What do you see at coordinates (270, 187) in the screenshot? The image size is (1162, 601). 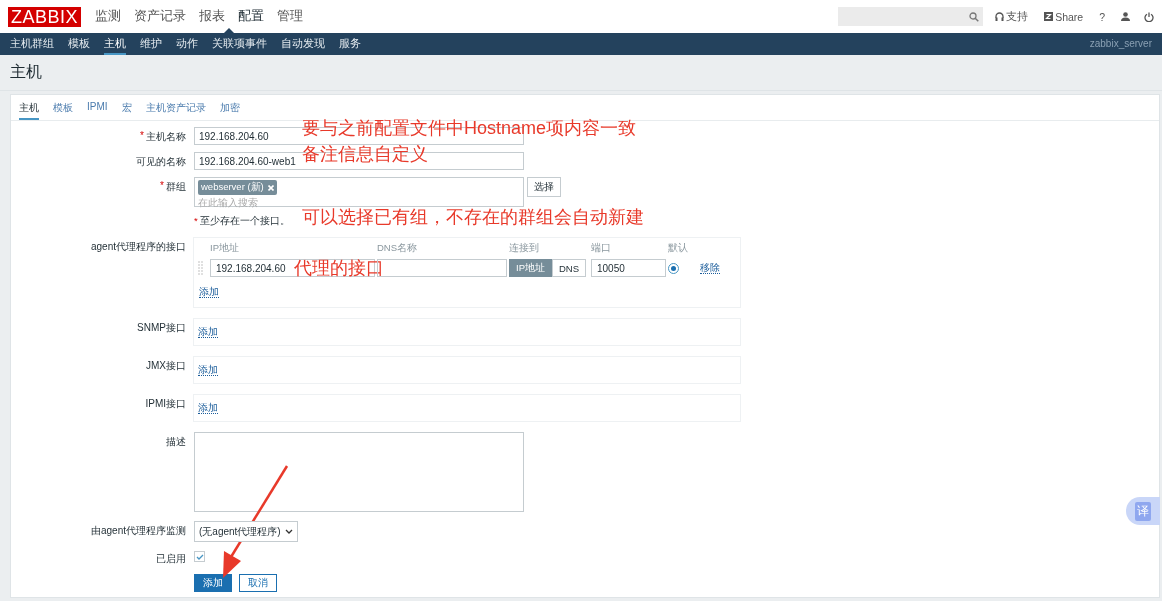 I see `close-icon` at bounding box center [270, 187].